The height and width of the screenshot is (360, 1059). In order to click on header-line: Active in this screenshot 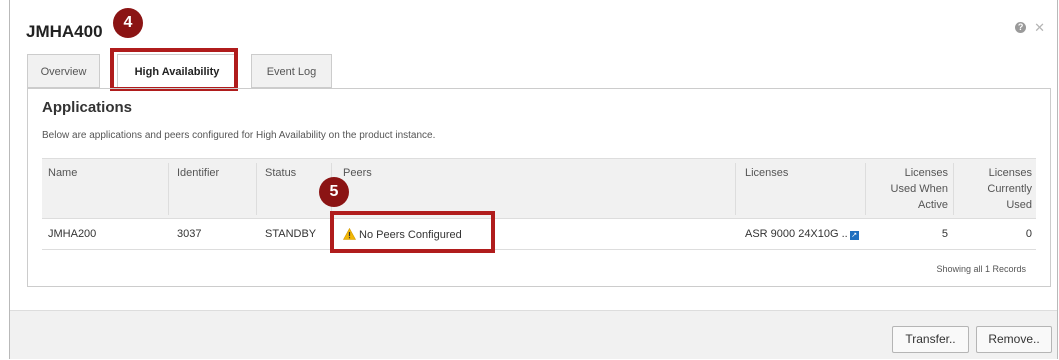, I will do `click(933, 205)`.